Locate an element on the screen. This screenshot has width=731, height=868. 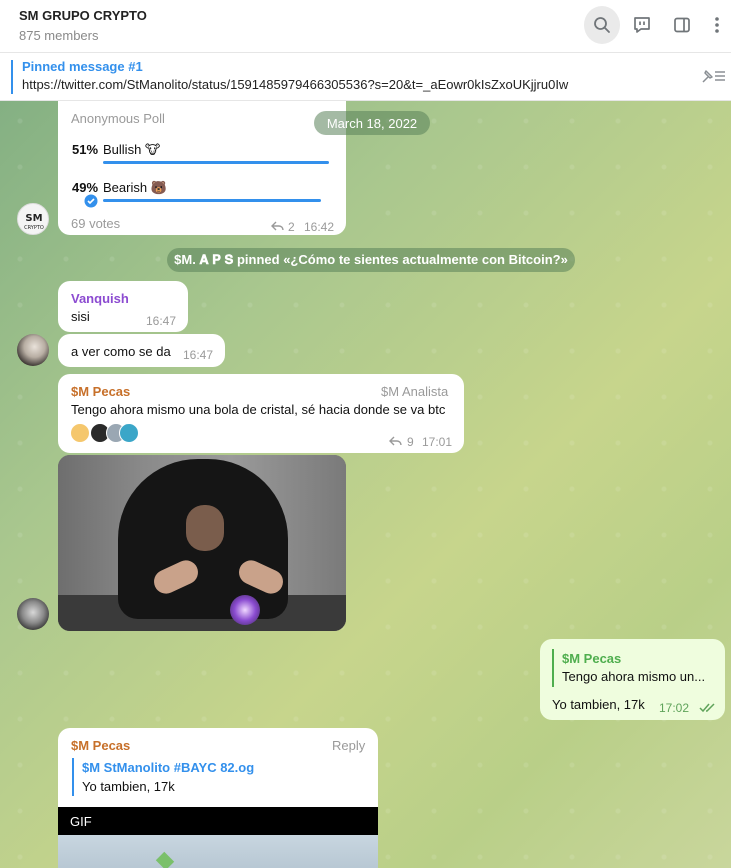
admin-badge: $M Analista is located at coordinates (415, 391).